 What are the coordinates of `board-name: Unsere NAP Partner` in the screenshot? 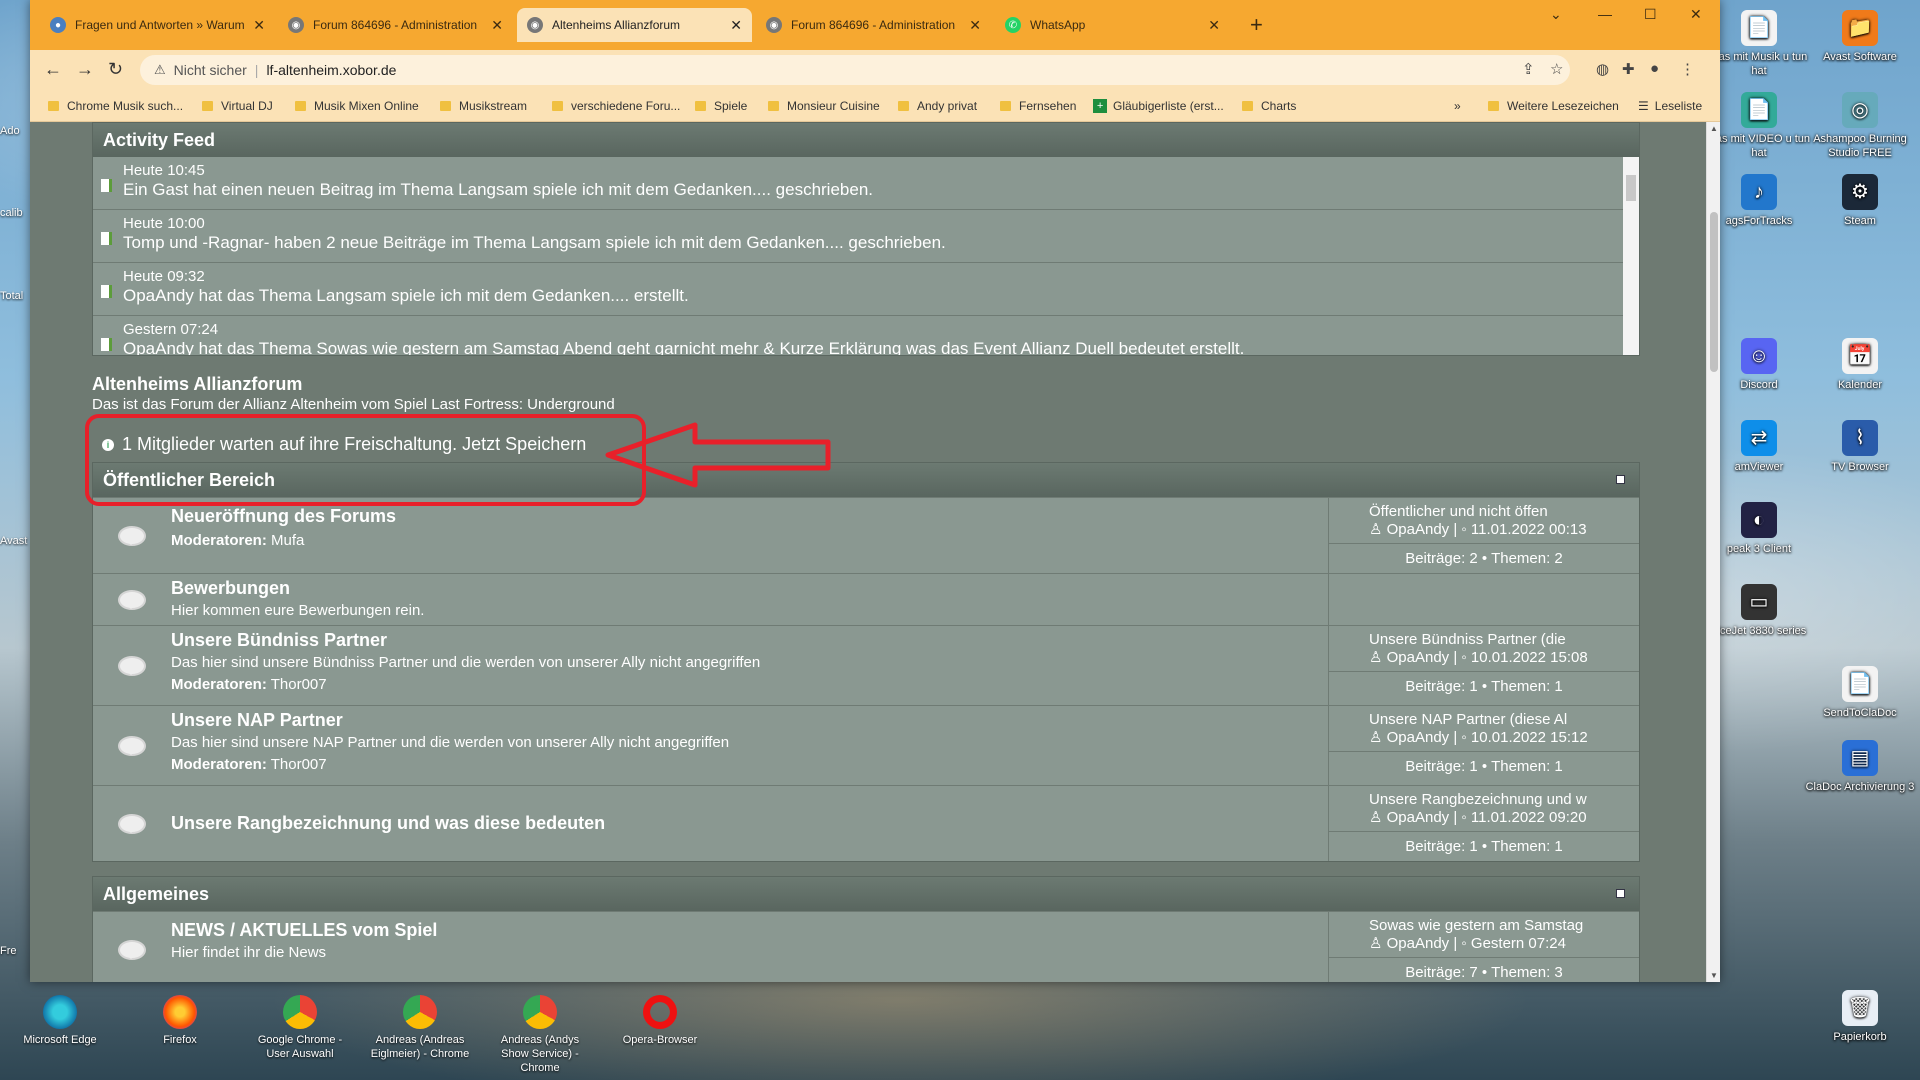 It's located at (749, 720).